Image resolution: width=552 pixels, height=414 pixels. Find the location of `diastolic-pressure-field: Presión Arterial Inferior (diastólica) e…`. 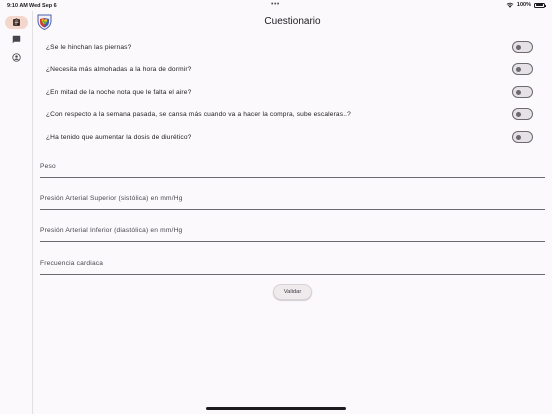

diastolic-pressure-field: Presión Arterial Inferior (diastólica) e… is located at coordinates (292, 232).